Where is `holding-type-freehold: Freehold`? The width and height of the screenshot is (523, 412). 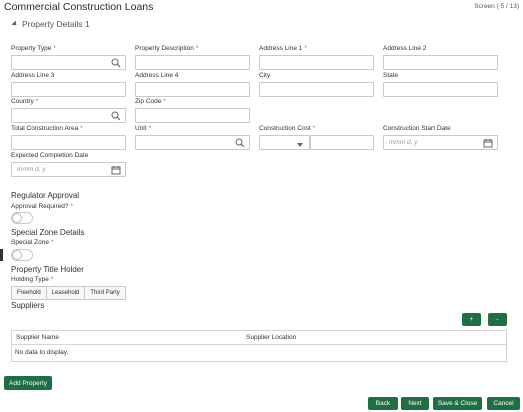 holding-type-freehold: Freehold is located at coordinates (29, 293).